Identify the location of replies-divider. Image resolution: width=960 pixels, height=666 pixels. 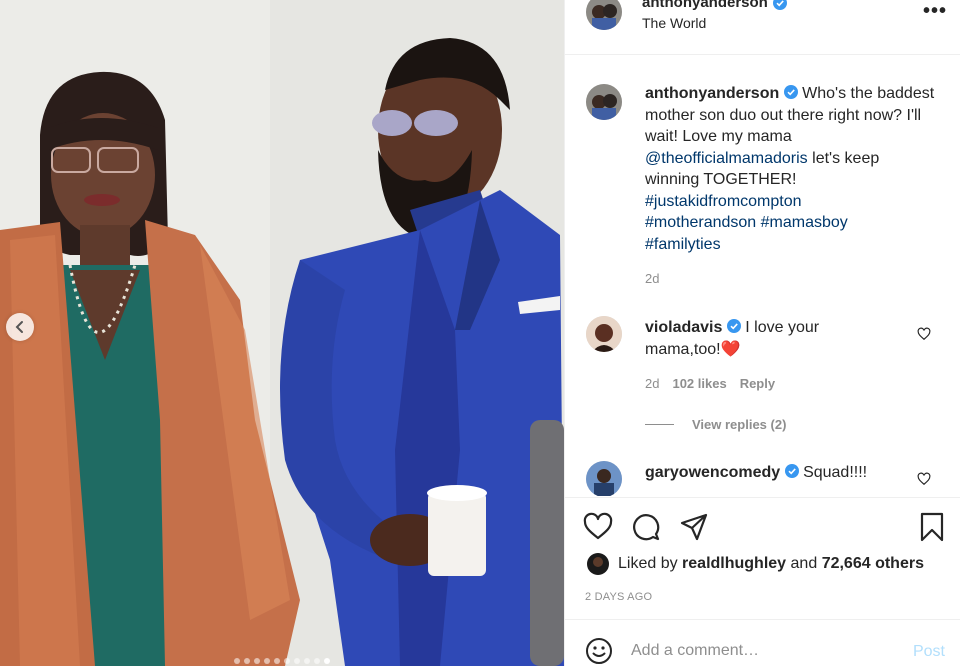
(659, 424).